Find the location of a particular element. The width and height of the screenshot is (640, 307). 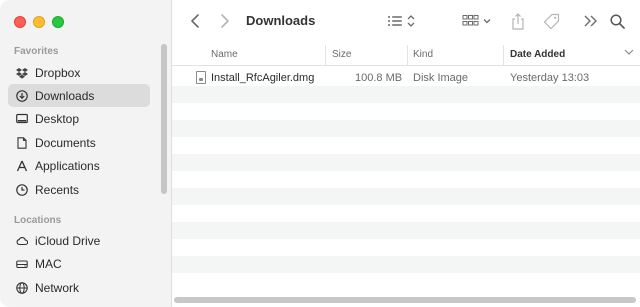

recents-icon is located at coordinates (22, 189).